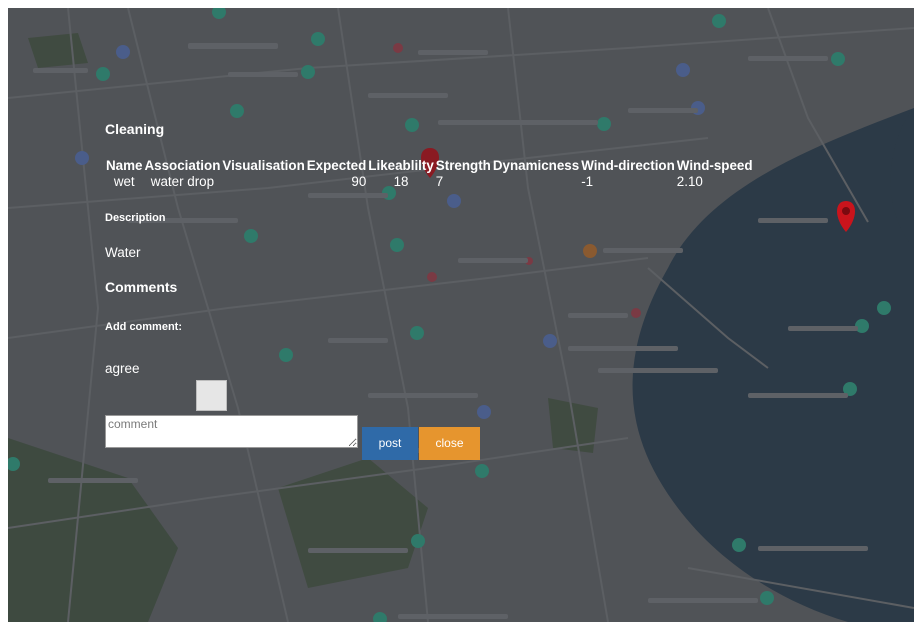 This screenshot has width=922, height=630. What do you see at coordinates (714, 165) in the screenshot?
I see `column-header: Wind-speed` at bounding box center [714, 165].